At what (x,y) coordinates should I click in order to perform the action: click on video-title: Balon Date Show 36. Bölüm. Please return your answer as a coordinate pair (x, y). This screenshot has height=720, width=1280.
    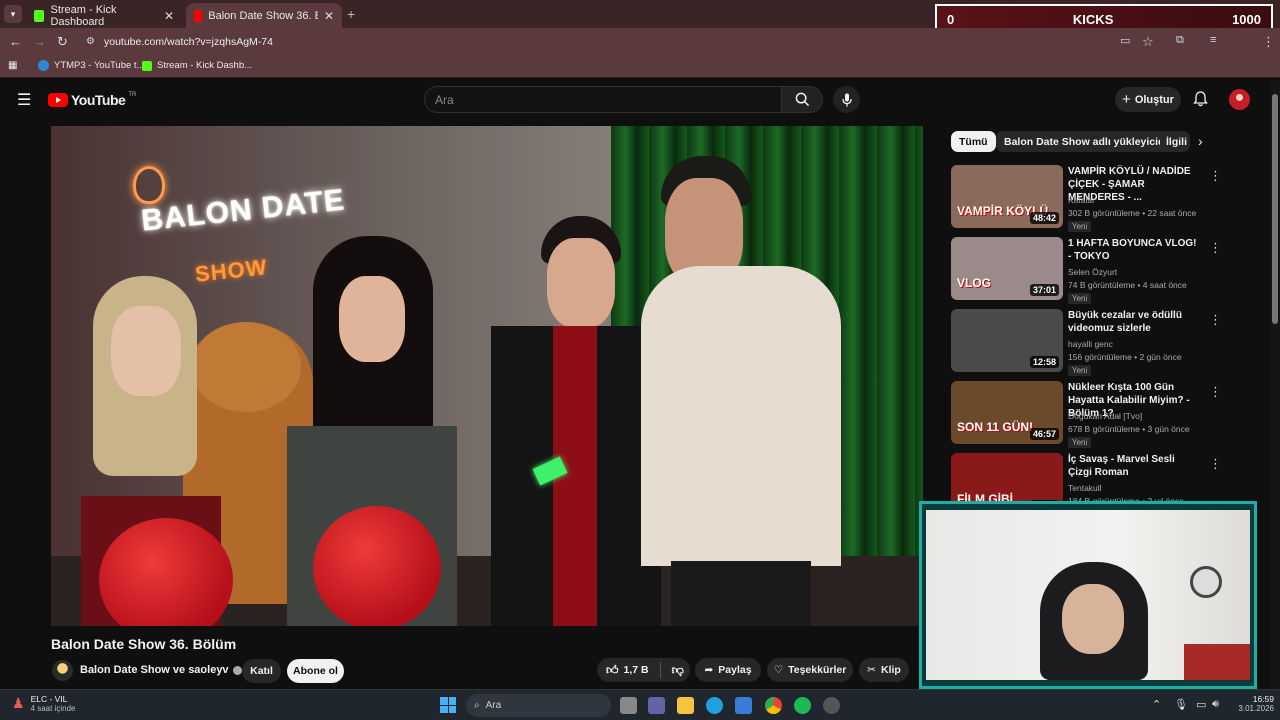
    Looking at the image, I should click on (144, 644).